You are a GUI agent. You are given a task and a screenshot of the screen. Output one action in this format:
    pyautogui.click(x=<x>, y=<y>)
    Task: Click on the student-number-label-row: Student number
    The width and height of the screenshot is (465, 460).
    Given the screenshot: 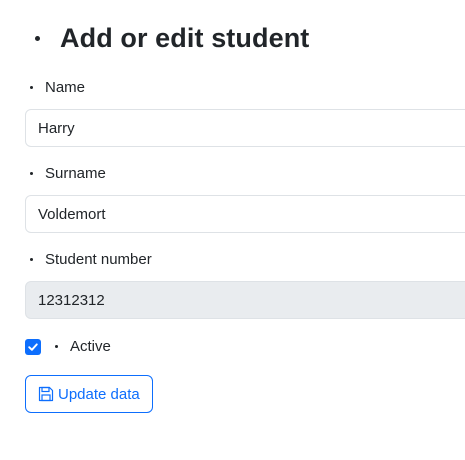 What is the action you would take?
    pyautogui.click(x=91, y=259)
    